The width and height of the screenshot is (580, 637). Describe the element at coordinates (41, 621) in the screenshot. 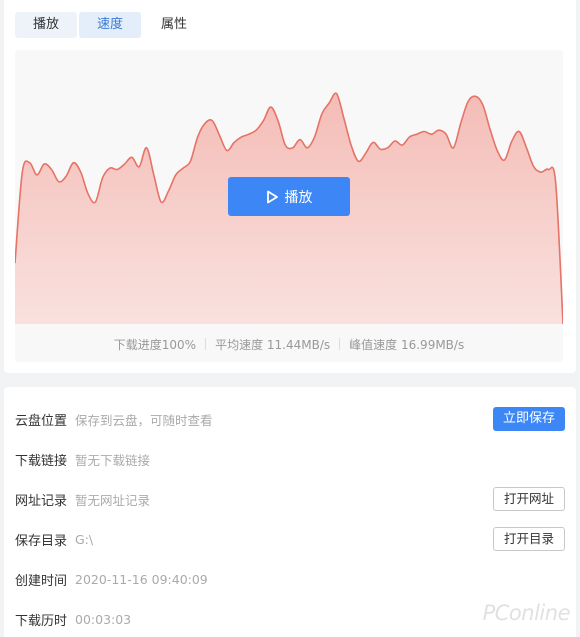

I see `row-label: 下载历时` at that location.